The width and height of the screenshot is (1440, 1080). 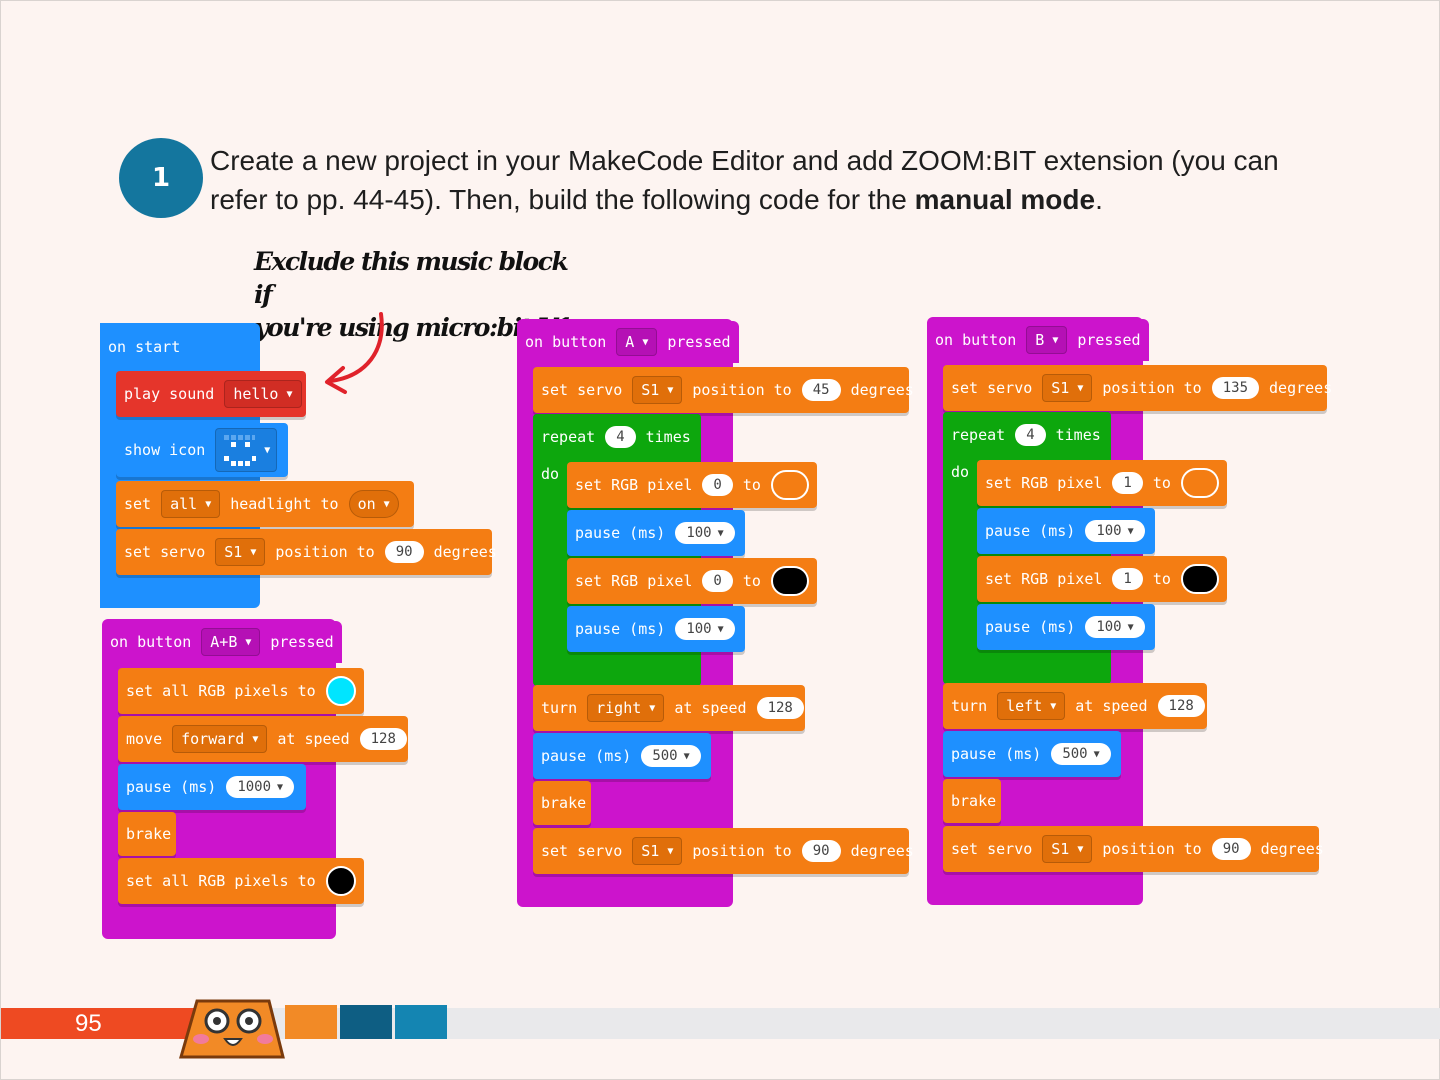 I want to click on show-icon-block: show icon ▼, so click(x=202, y=450).